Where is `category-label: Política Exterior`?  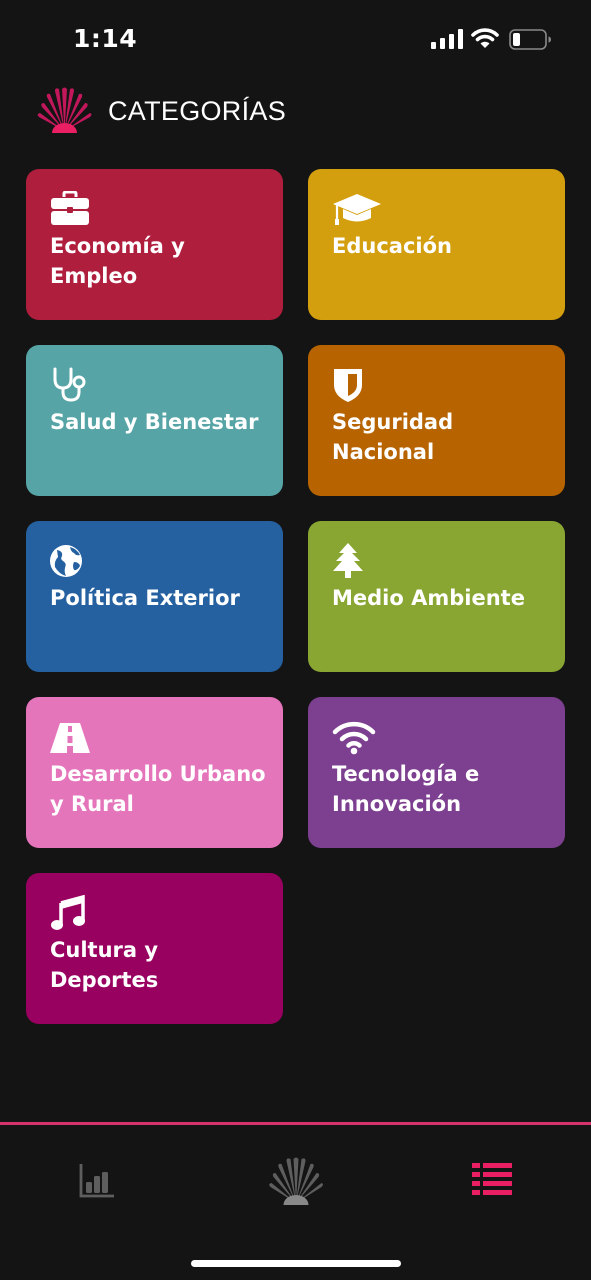
category-label: Política Exterior is located at coordinates (145, 598).